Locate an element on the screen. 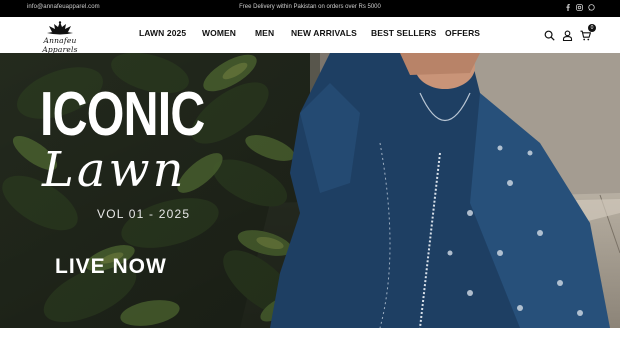 This screenshot has height=343, width=620. cart-icon: 0 is located at coordinates (588, 32).